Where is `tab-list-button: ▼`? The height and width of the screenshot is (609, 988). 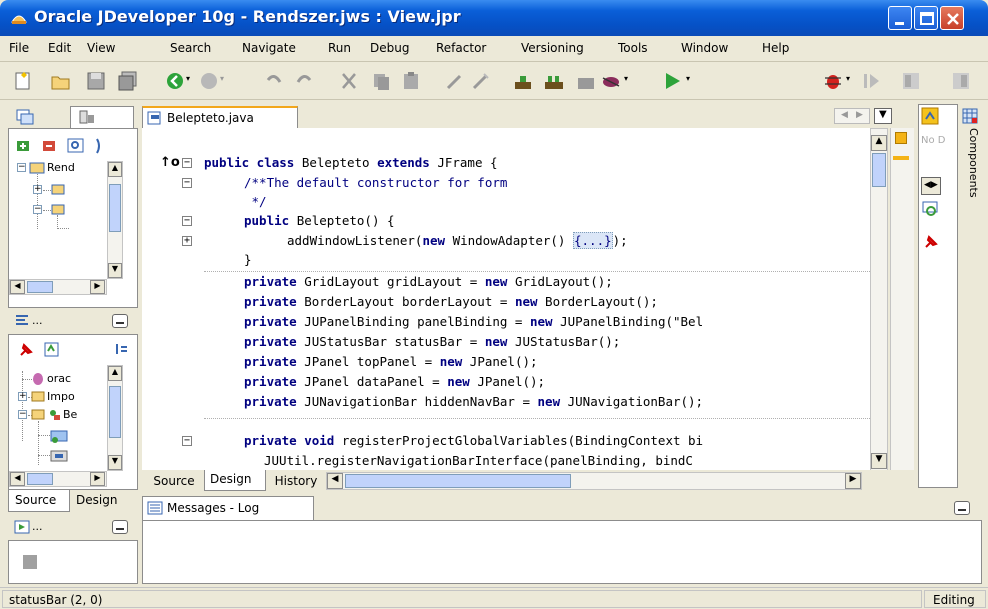
tab-list-button: ▼ is located at coordinates (883, 116).